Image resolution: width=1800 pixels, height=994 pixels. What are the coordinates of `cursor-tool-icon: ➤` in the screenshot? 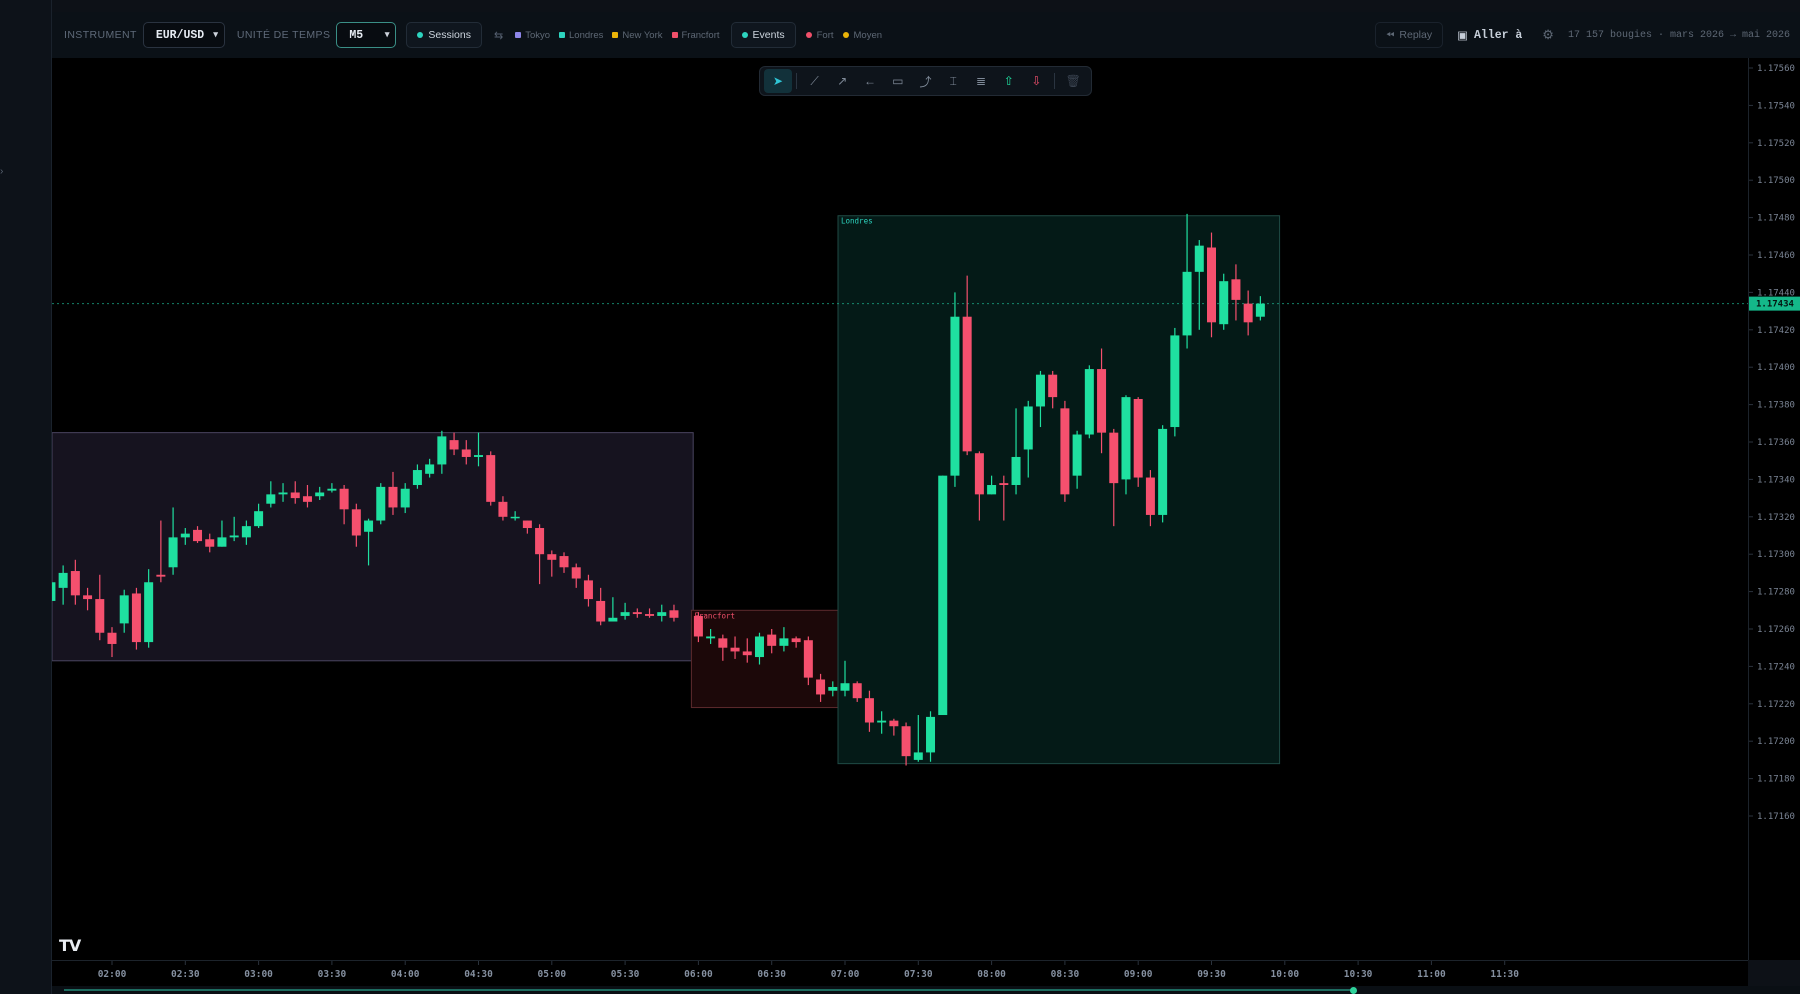 It's located at (778, 81).